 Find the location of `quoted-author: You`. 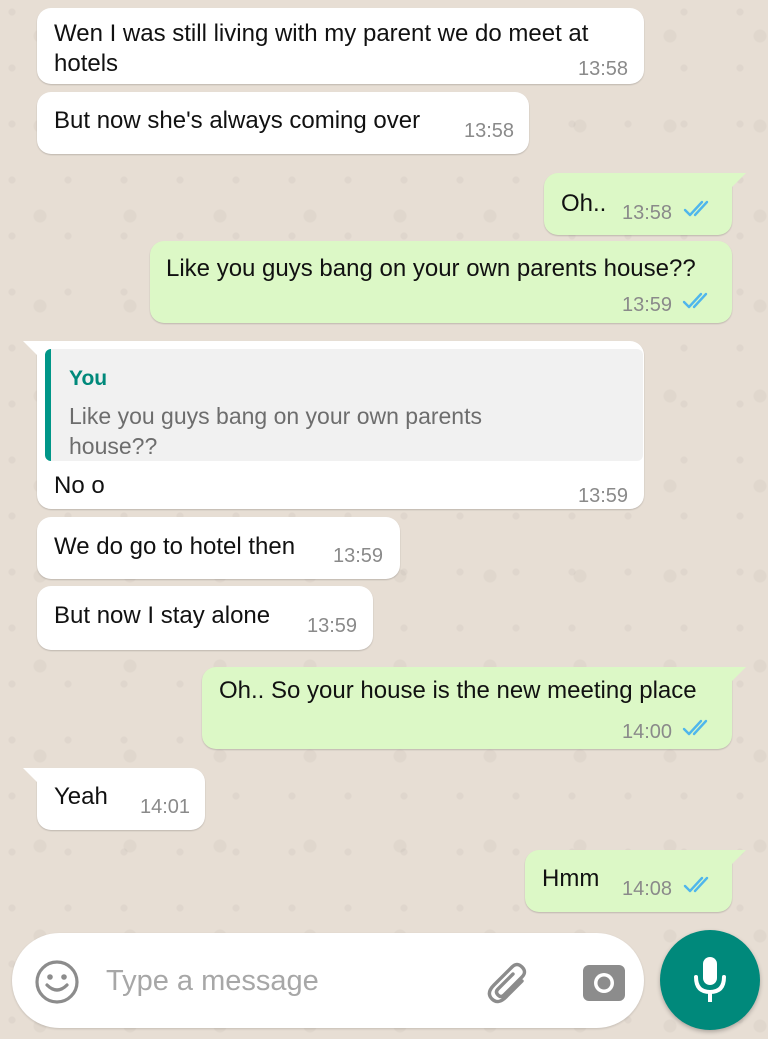

quoted-author: You is located at coordinates (88, 378).